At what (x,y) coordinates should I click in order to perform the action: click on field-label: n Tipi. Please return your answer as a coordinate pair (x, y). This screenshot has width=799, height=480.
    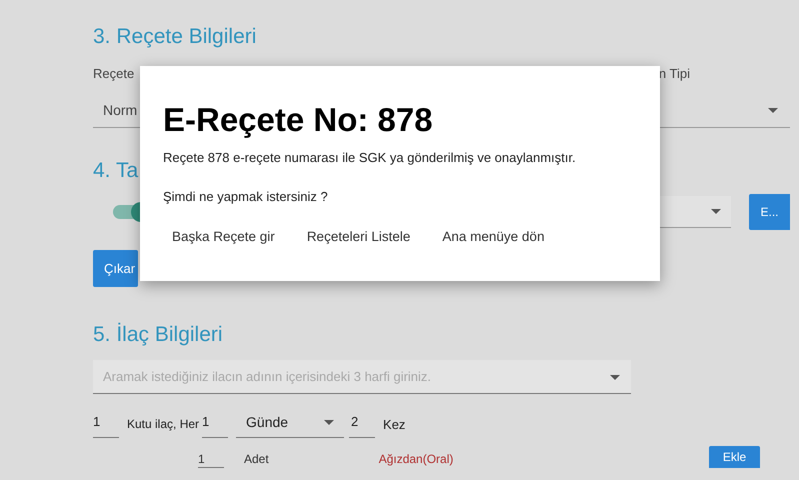
    Looking at the image, I should click on (674, 73).